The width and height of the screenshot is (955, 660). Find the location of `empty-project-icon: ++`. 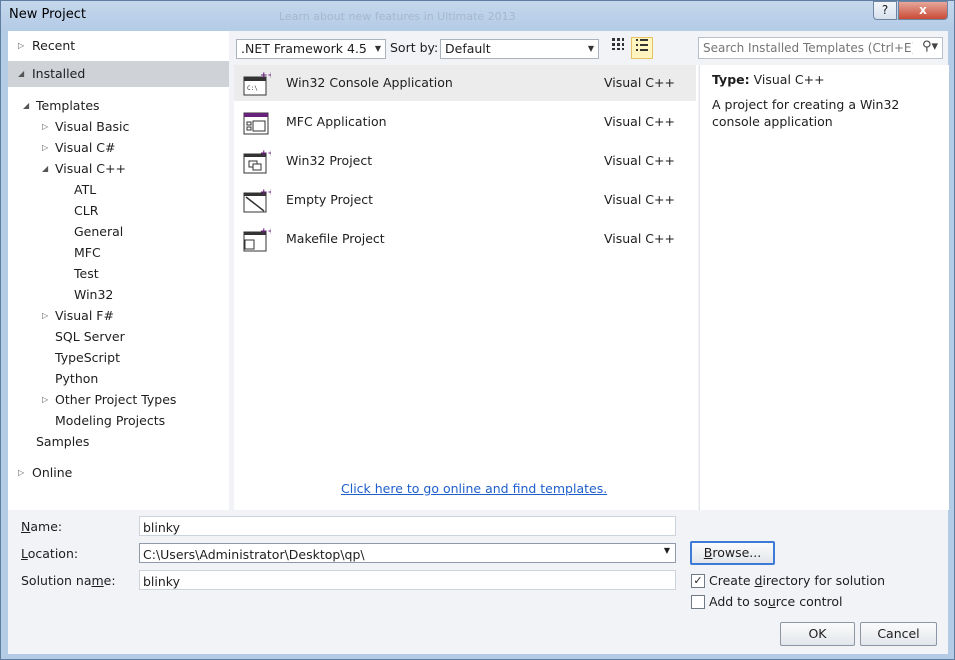

empty-project-icon: ++ is located at coordinates (259, 201).